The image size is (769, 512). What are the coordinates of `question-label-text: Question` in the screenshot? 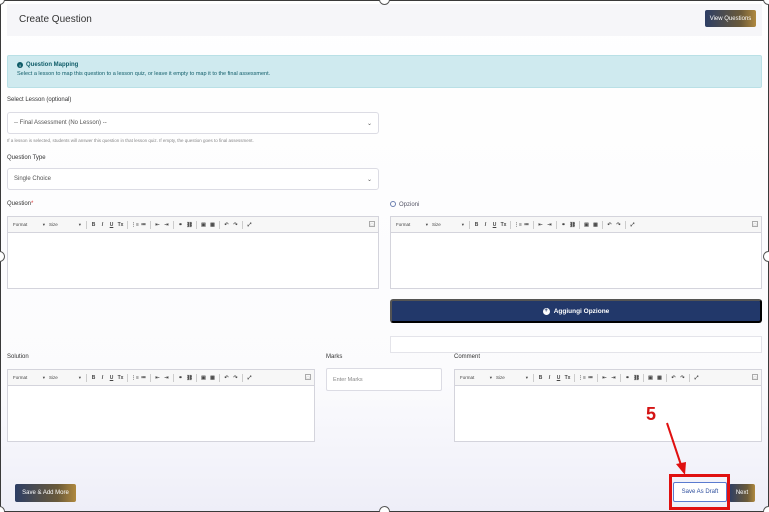 It's located at (19, 204).